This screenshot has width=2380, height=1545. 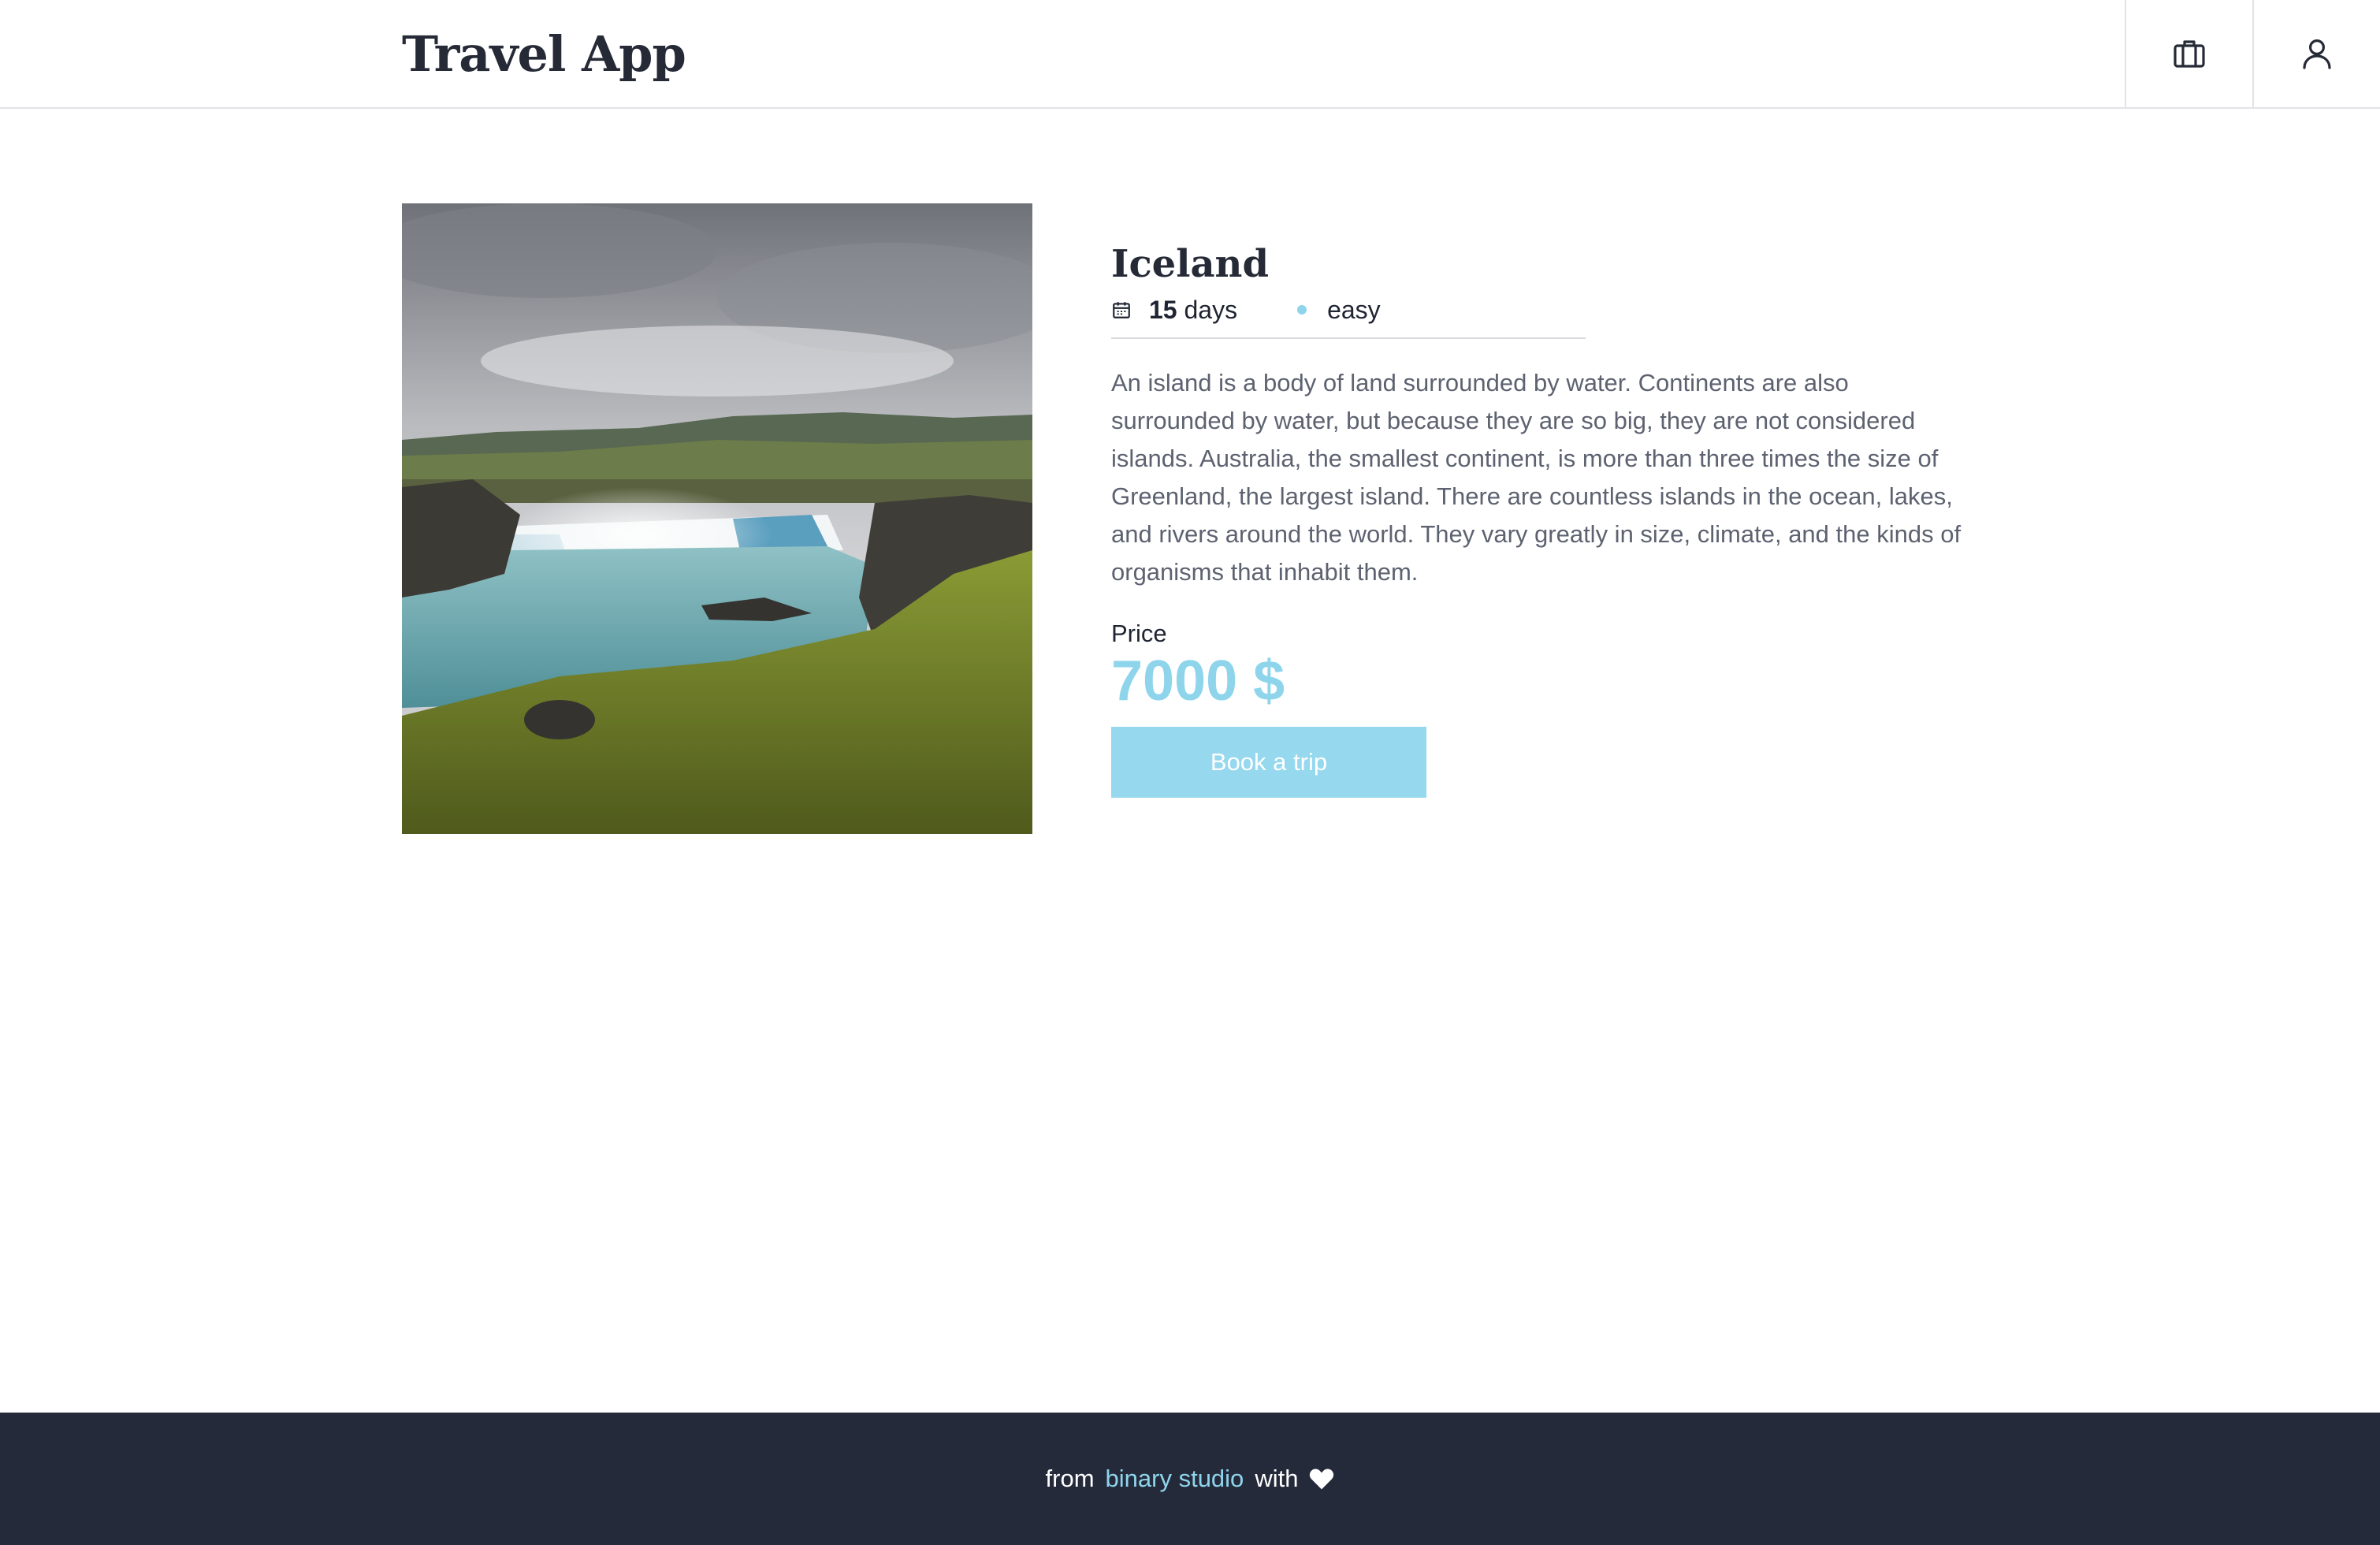 I want to click on calendar-icon, so click(x=1121, y=310).